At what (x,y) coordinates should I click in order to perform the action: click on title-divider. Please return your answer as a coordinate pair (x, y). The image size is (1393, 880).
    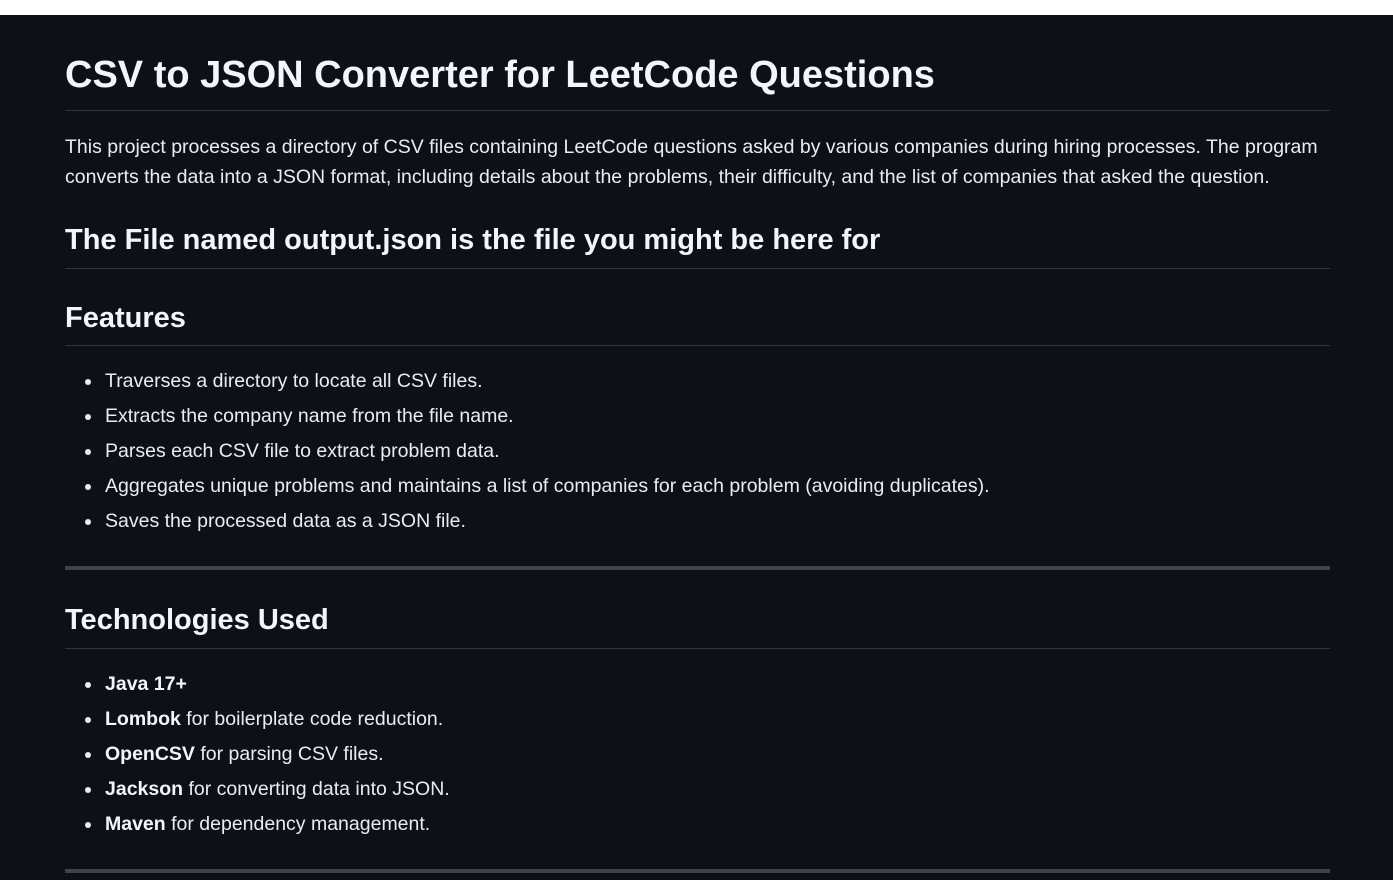
    Looking at the image, I should click on (697, 110).